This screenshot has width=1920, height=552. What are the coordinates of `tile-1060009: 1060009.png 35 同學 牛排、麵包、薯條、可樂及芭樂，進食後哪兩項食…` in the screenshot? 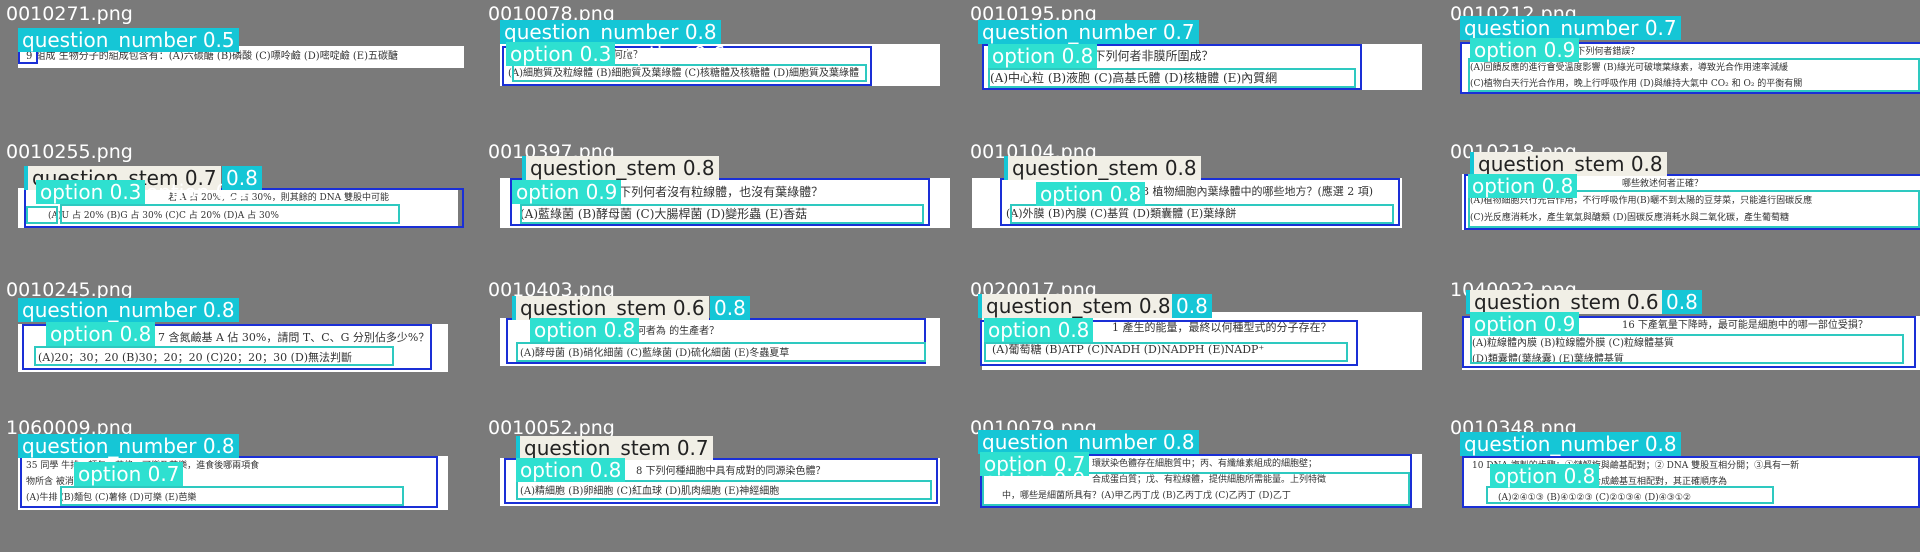 It's located at (238, 480).